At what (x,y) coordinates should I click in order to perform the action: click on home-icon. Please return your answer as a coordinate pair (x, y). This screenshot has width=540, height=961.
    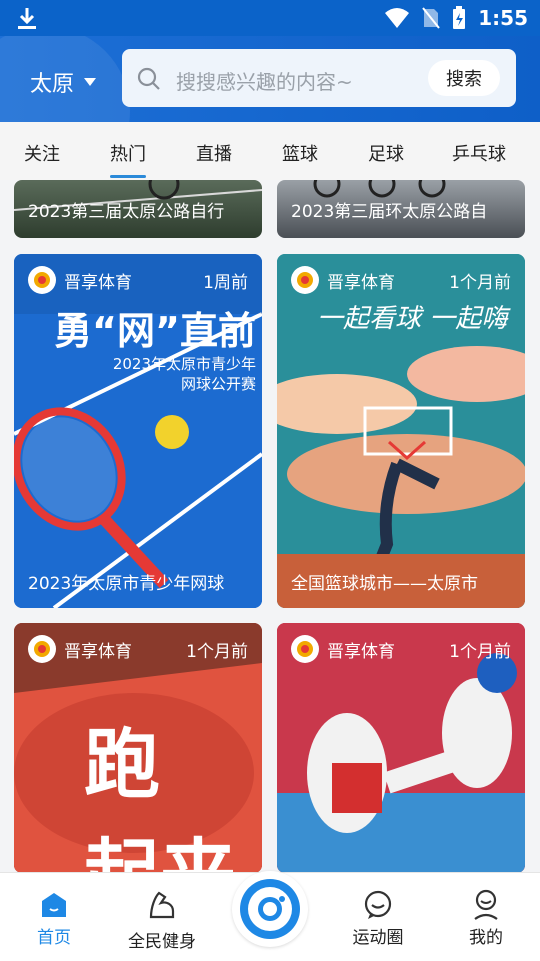
    Looking at the image, I should click on (54, 905).